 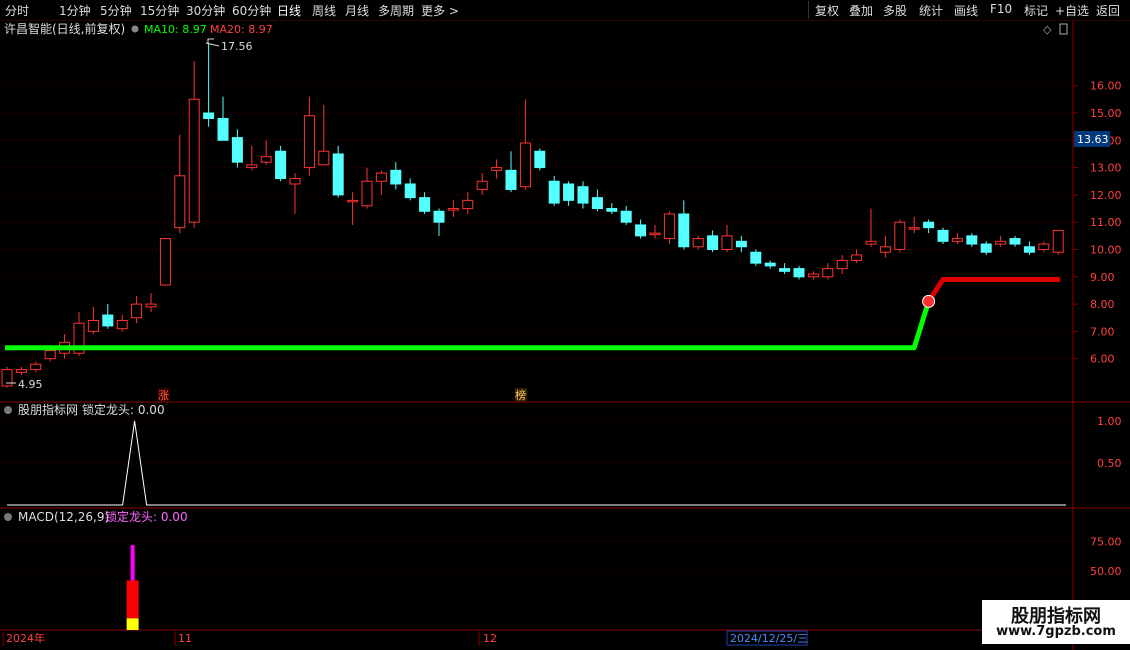 I want to click on high-pointer, so click(x=212, y=44).